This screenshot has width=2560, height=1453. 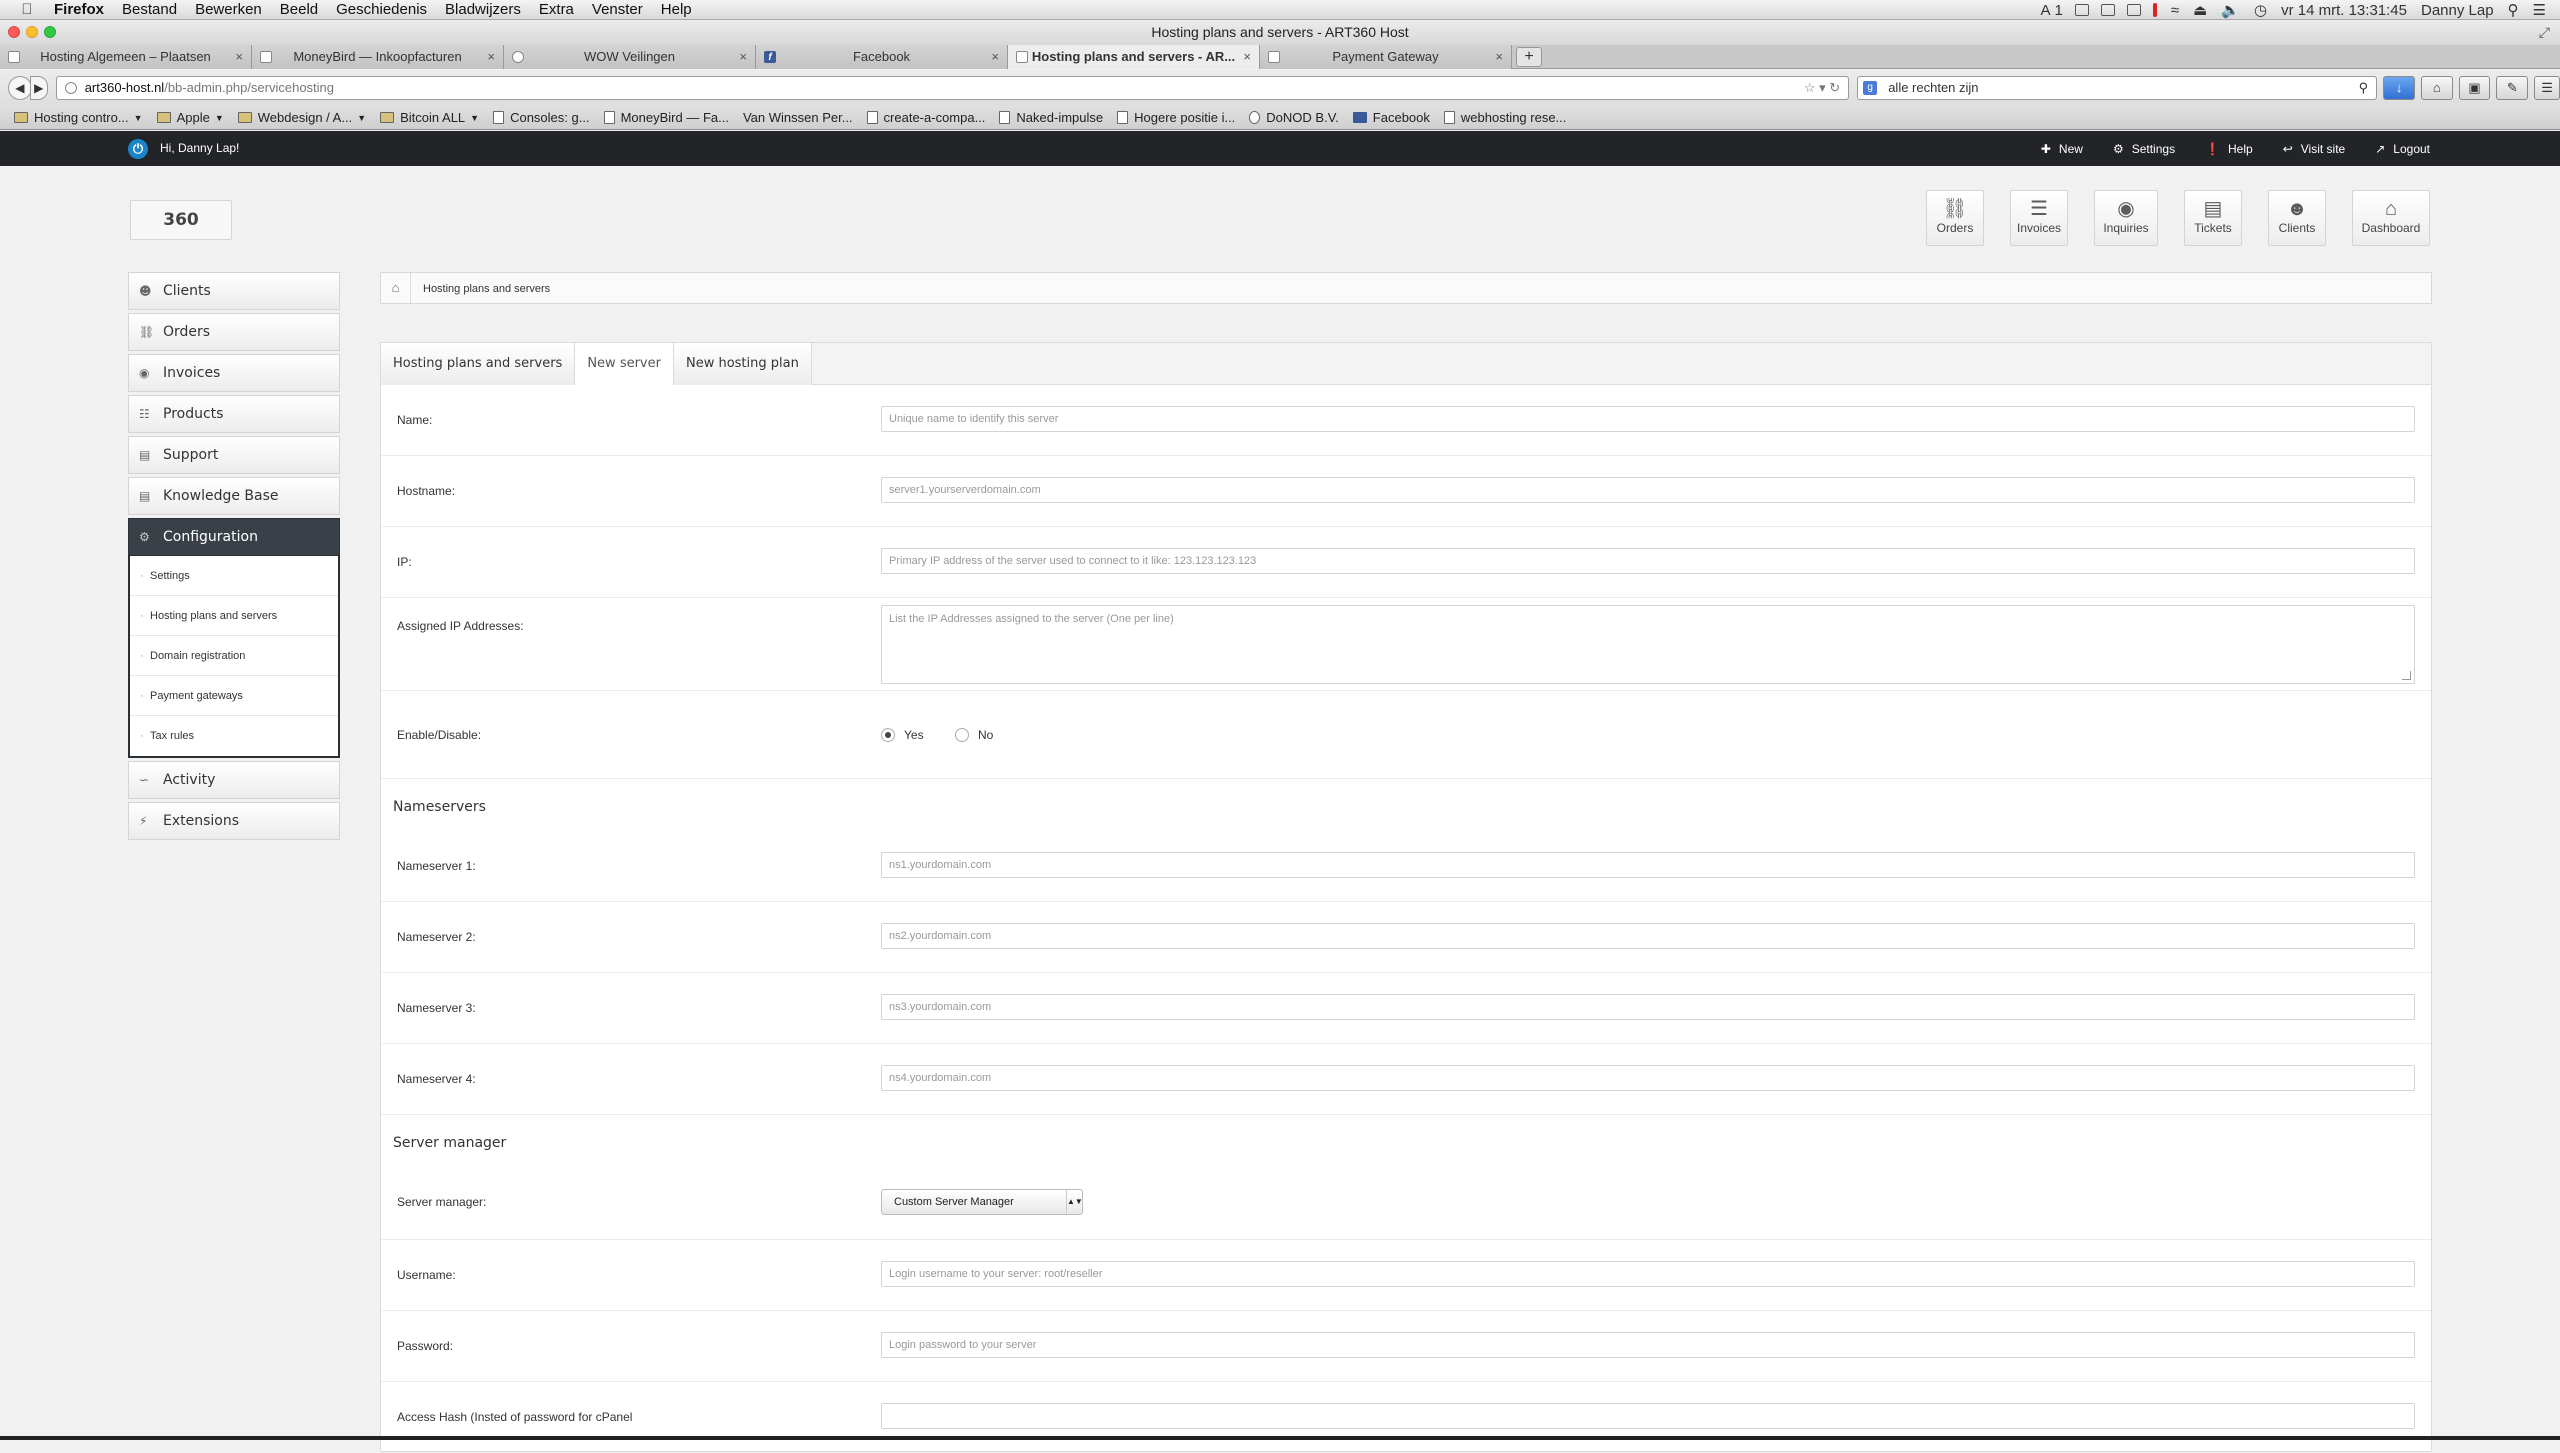 What do you see at coordinates (617, 9) in the screenshot?
I see `menu-venster: Venster` at bounding box center [617, 9].